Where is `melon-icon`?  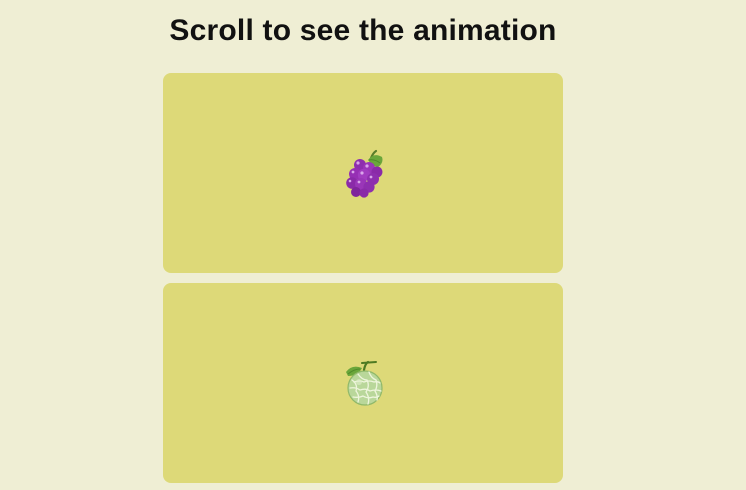 melon-icon is located at coordinates (364, 383).